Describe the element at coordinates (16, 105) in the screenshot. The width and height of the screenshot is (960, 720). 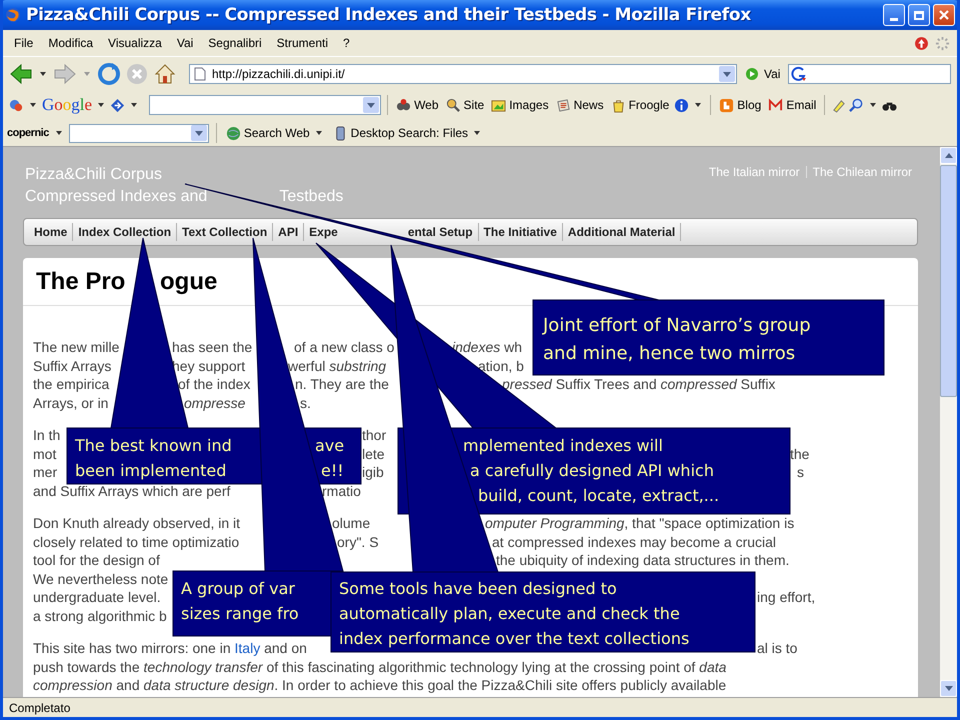
I see `toolbar-menu-icon` at that location.